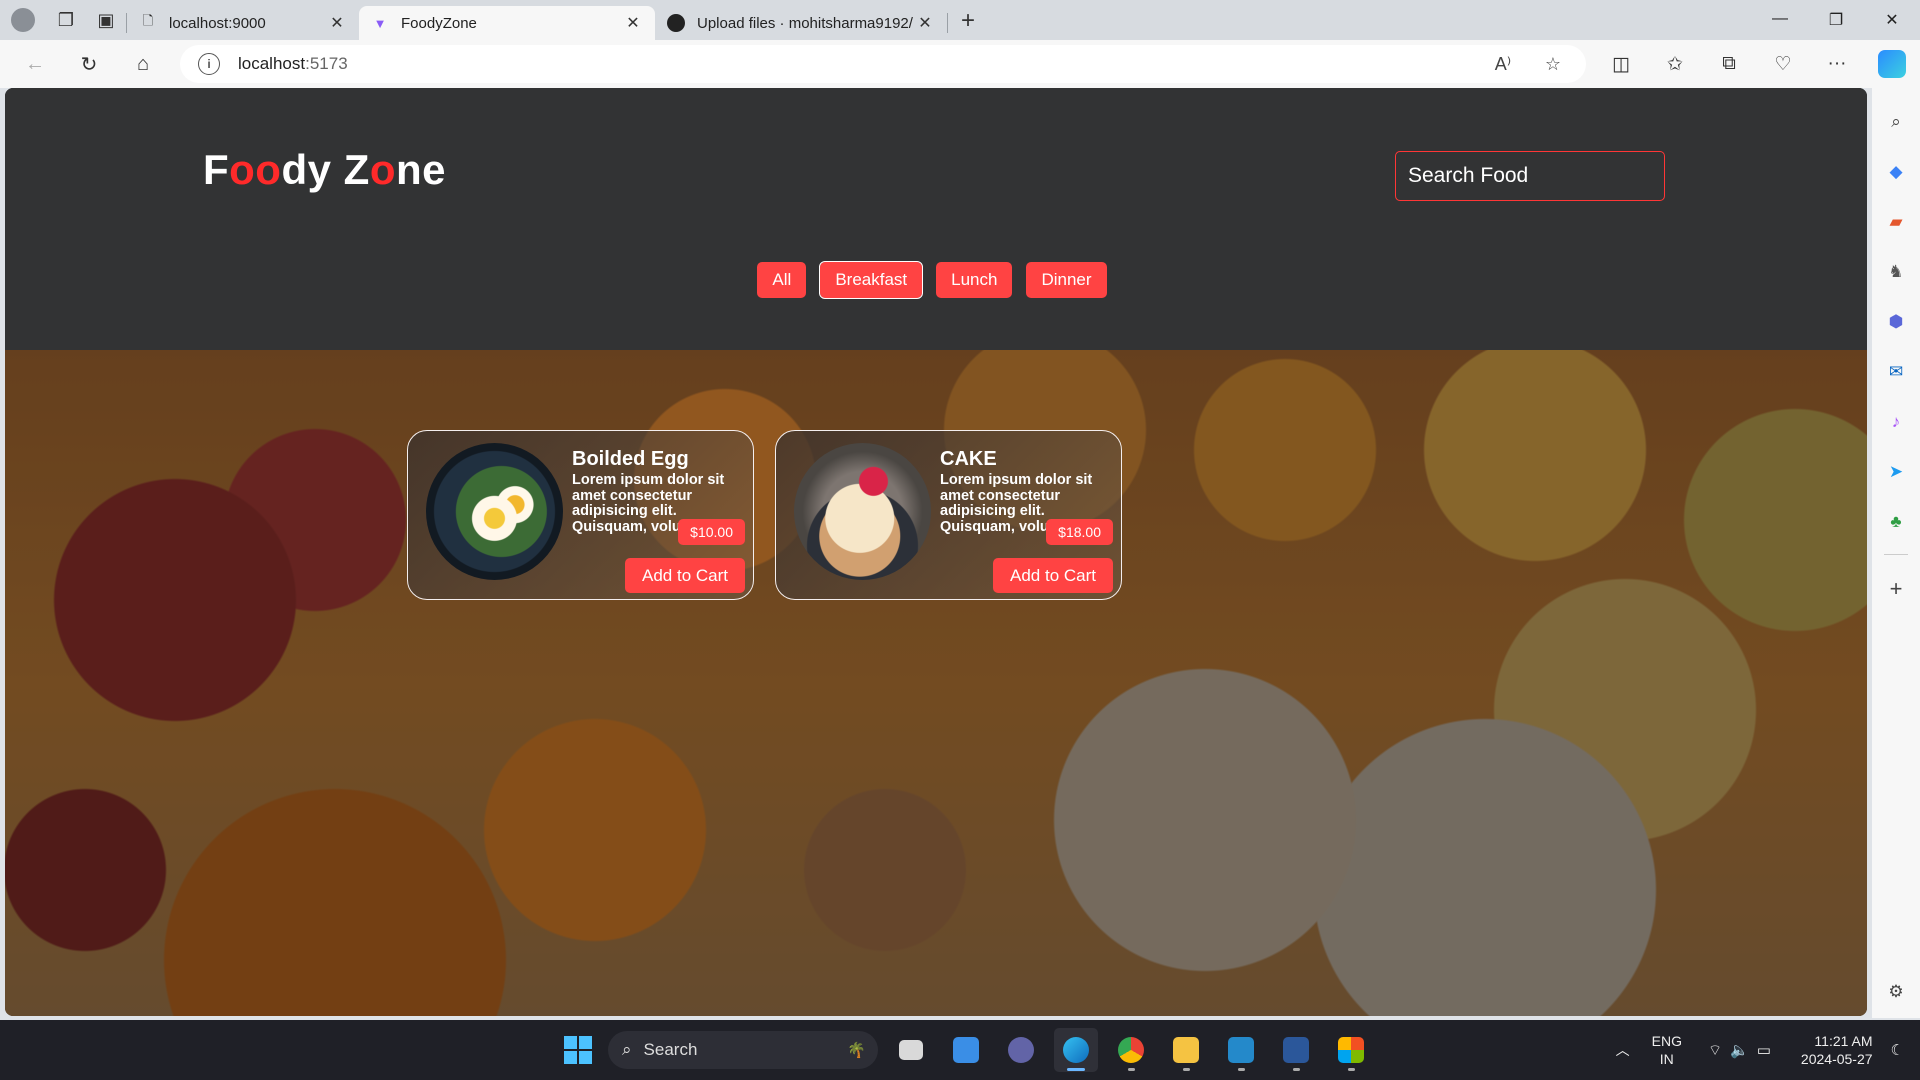  What do you see at coordinates (420, 169) in the screenshot?
I see `logo-part: ne` at bounding box center [420, 169].